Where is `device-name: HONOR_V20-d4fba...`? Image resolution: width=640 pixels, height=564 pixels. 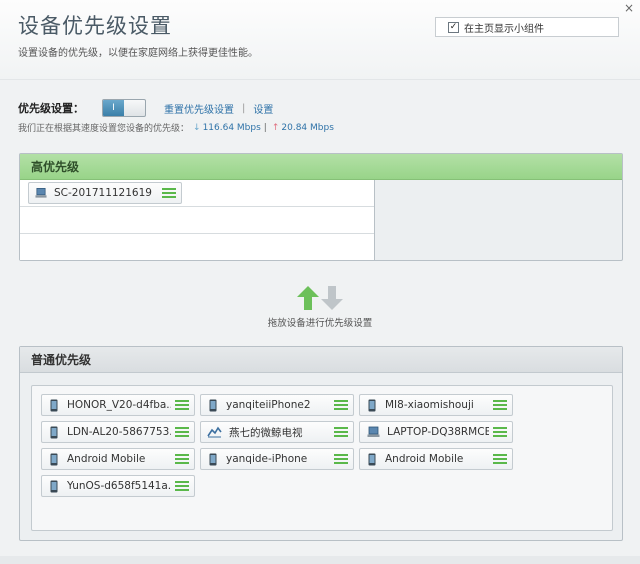 device-name: HONOR_V20-d4fba... is located at coordinates (119, 405).